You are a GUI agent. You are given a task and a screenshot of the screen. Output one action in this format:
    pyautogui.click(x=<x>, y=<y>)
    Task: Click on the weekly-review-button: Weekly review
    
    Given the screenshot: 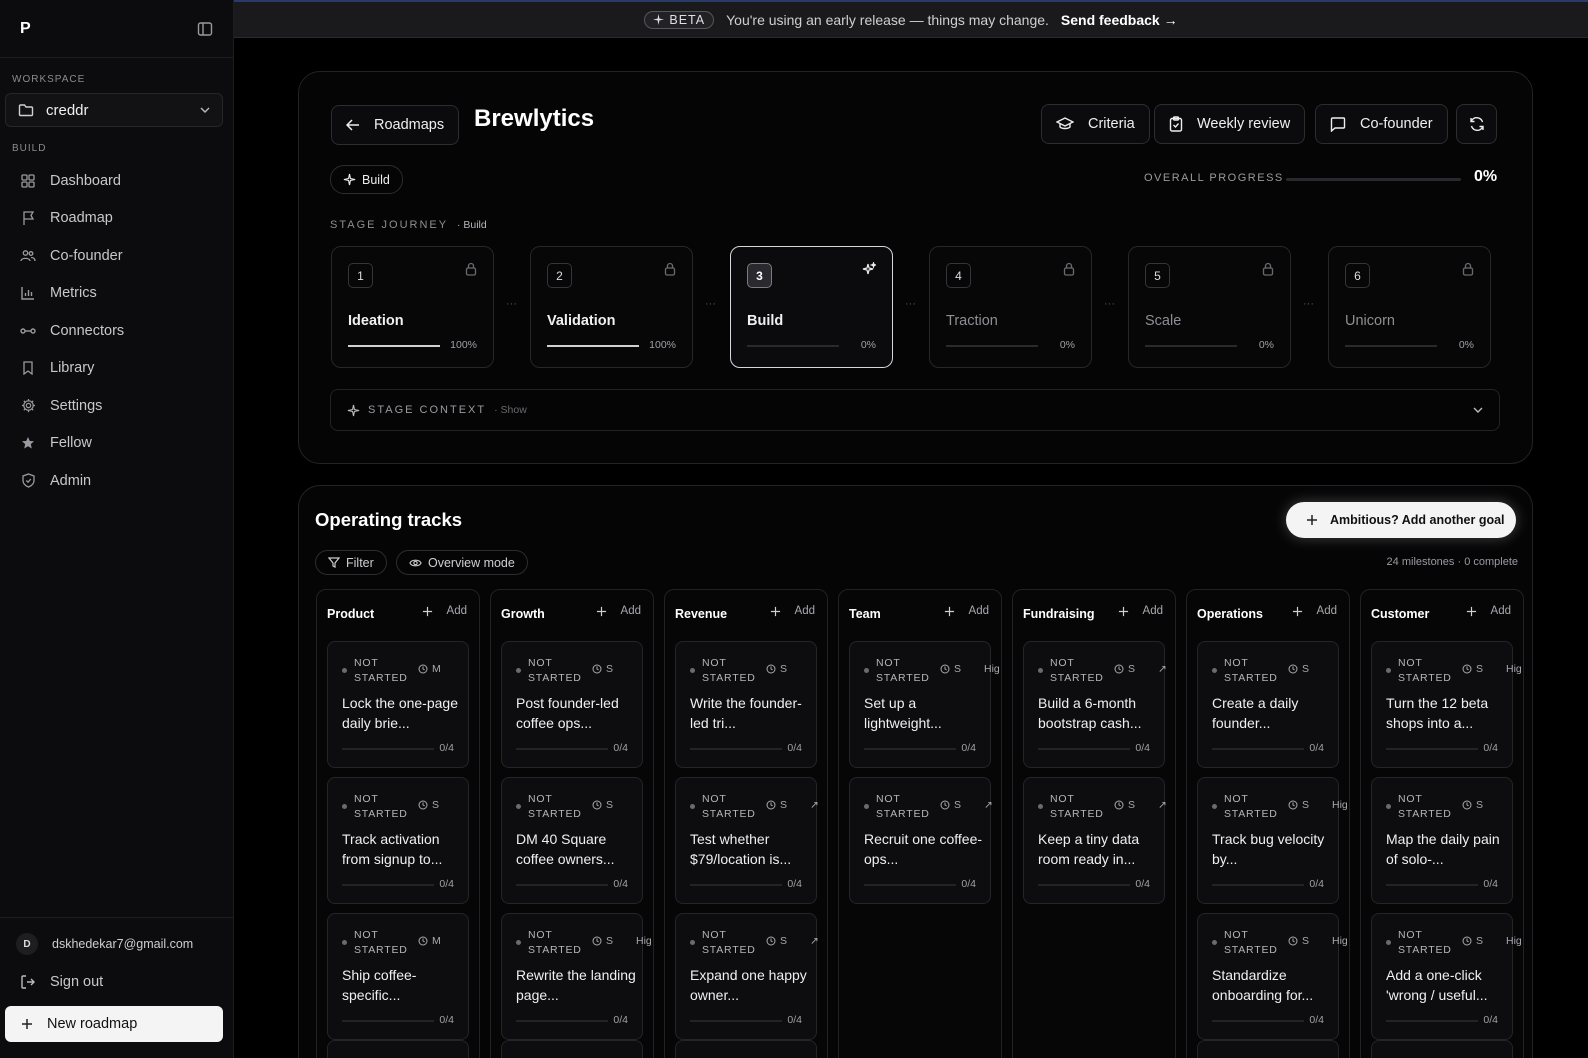 What is the action you would take?
    pyautogui.click(x=1230, y=124)
    